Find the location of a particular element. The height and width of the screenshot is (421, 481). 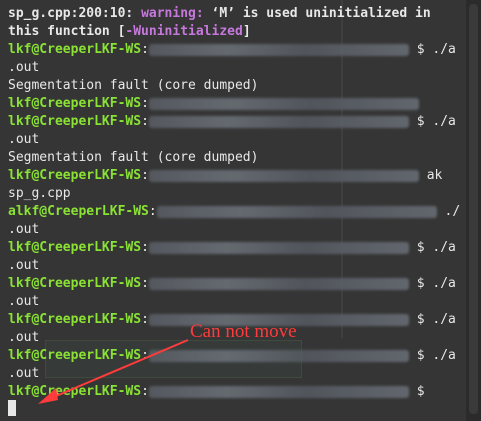

prompt-line: lkf@CreeperLKF-WS: $ is located at coordinates (216, 392).